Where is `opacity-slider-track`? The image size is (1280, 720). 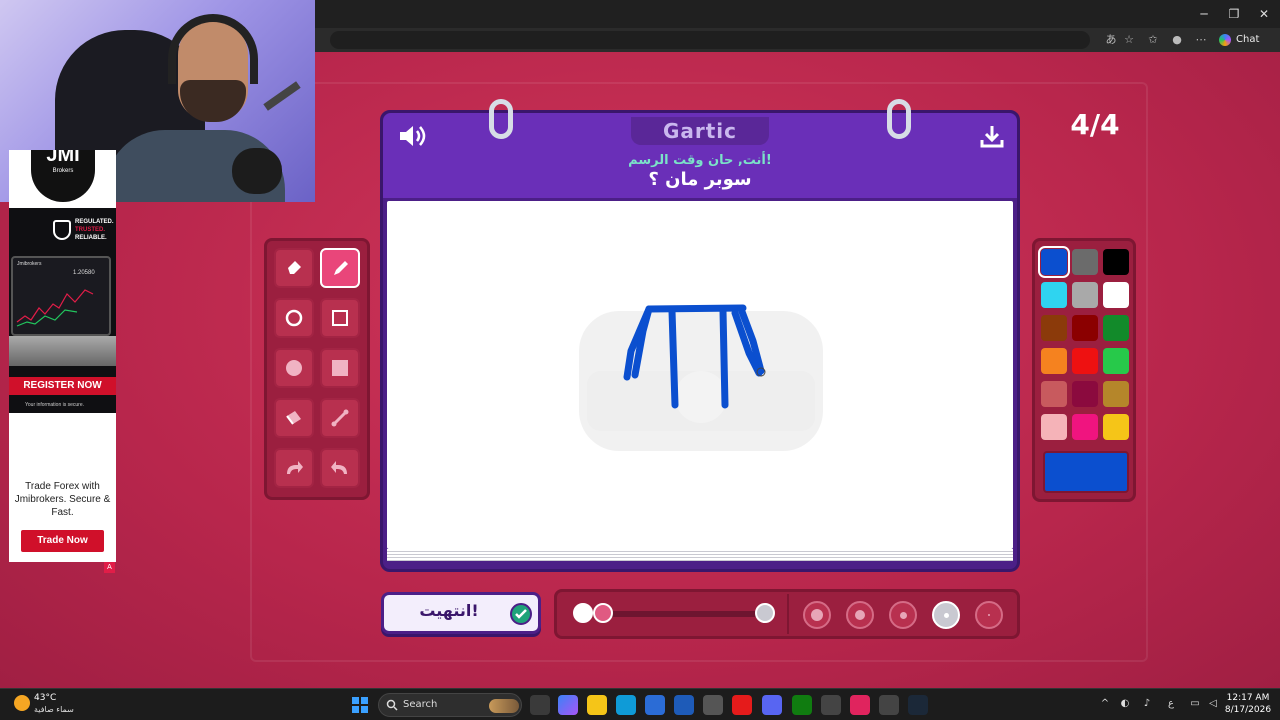
opacity-slider-track is located at coordinates (679, 614).